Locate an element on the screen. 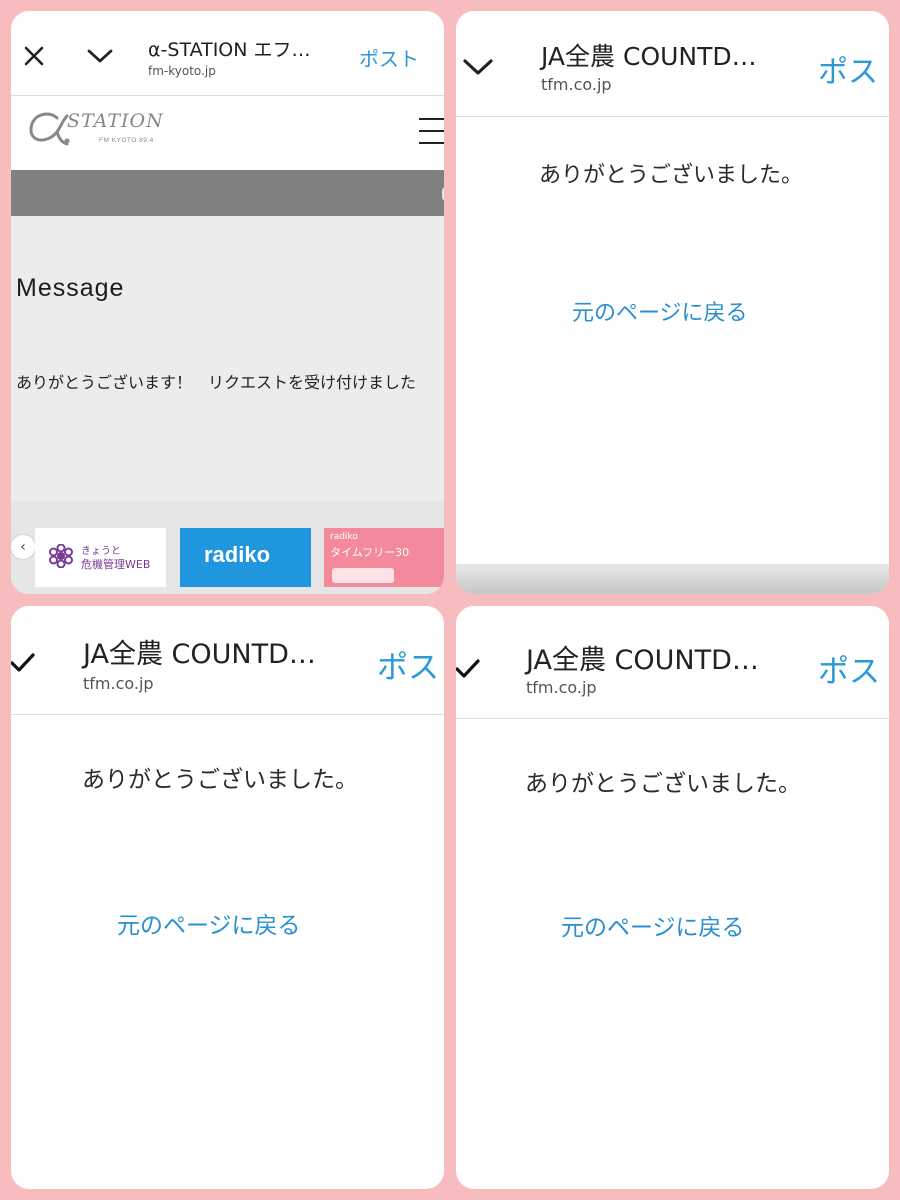 This screenshot has width=900, height=1200. browser-header: α-STATION エフ… fm-kyoto.jp ポスト is located at coordinates (227, 53).